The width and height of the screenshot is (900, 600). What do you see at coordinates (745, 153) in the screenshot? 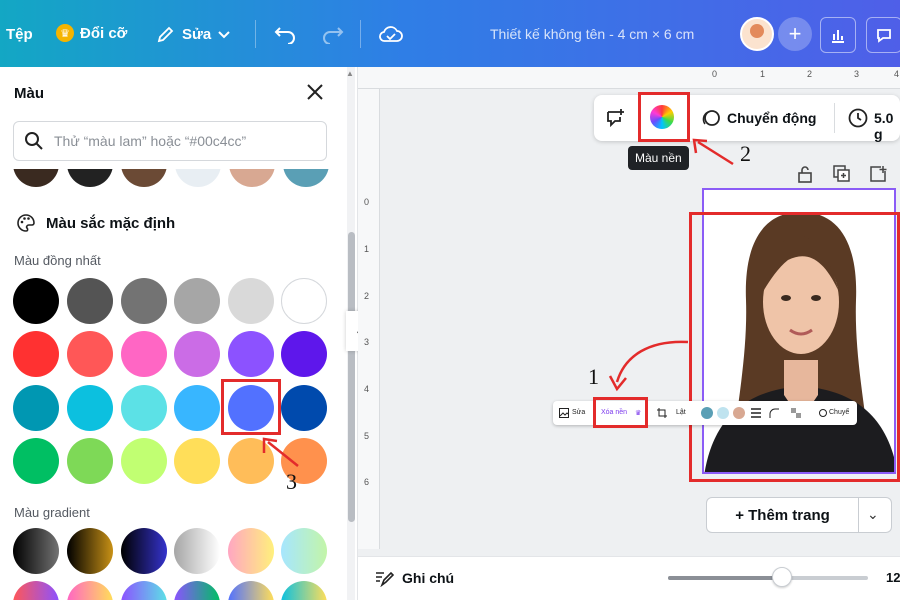
I see `annotation-number-2: 2` at bounding box center [745, 153].